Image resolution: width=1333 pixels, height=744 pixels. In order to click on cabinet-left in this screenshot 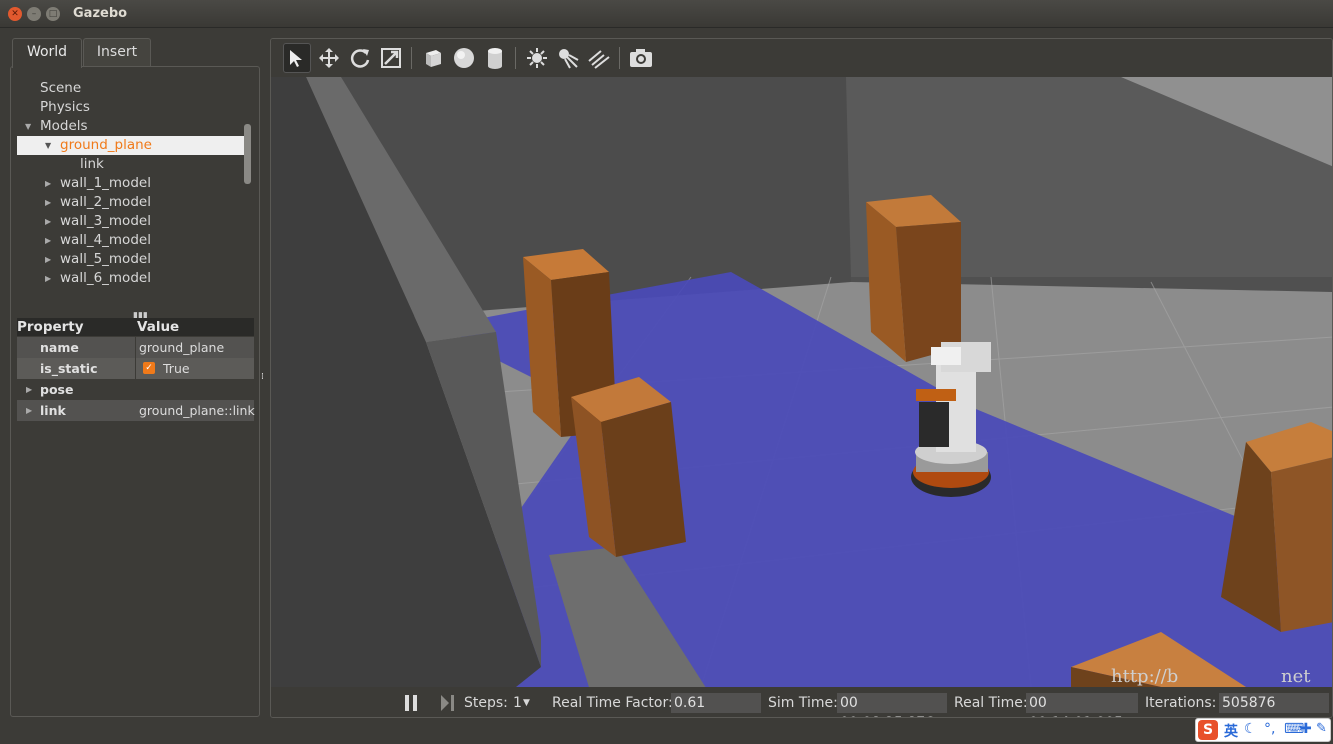, I will do `click(628, 467)`.